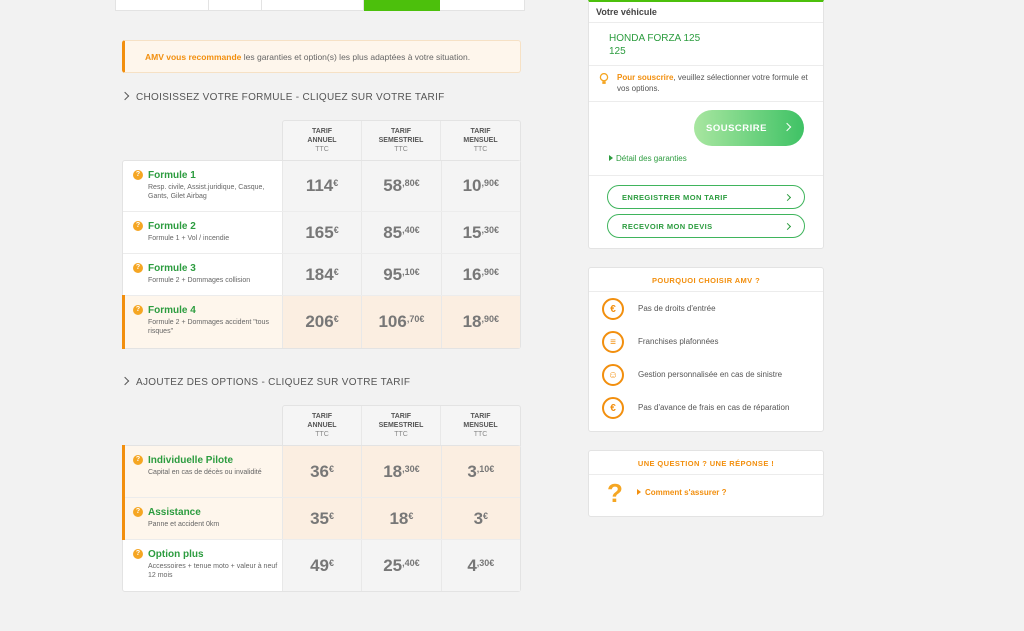 This screenshot has height=631, width=1024. Describe the element at coordinates (193, 57) in the screenshot. I see `banner-strong: AMV vous recommande` at that location.